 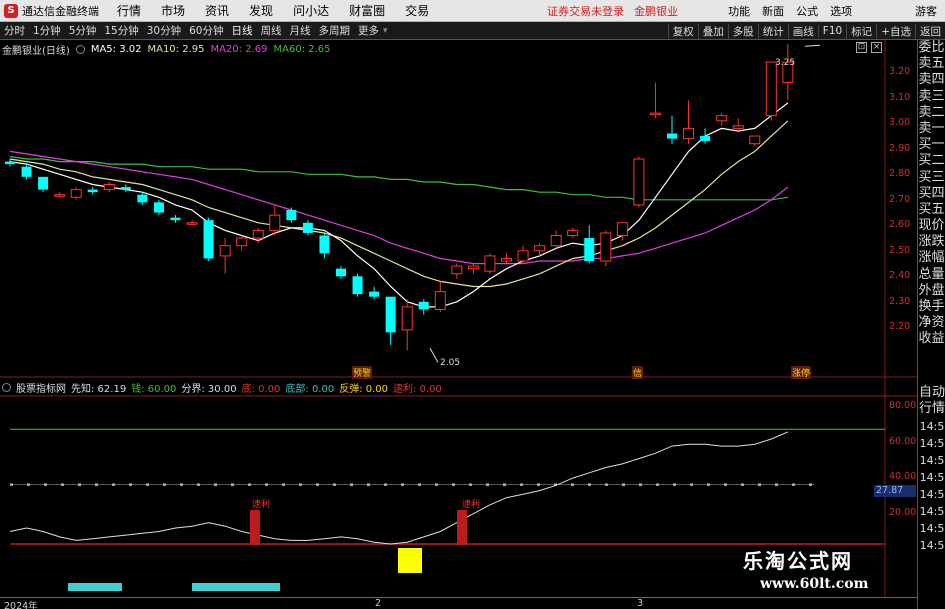 What do you see at coordinates (931, 80) in the screenshot?
I see `sidebar-sell4: 卖四` at bounding box center [931, 80].